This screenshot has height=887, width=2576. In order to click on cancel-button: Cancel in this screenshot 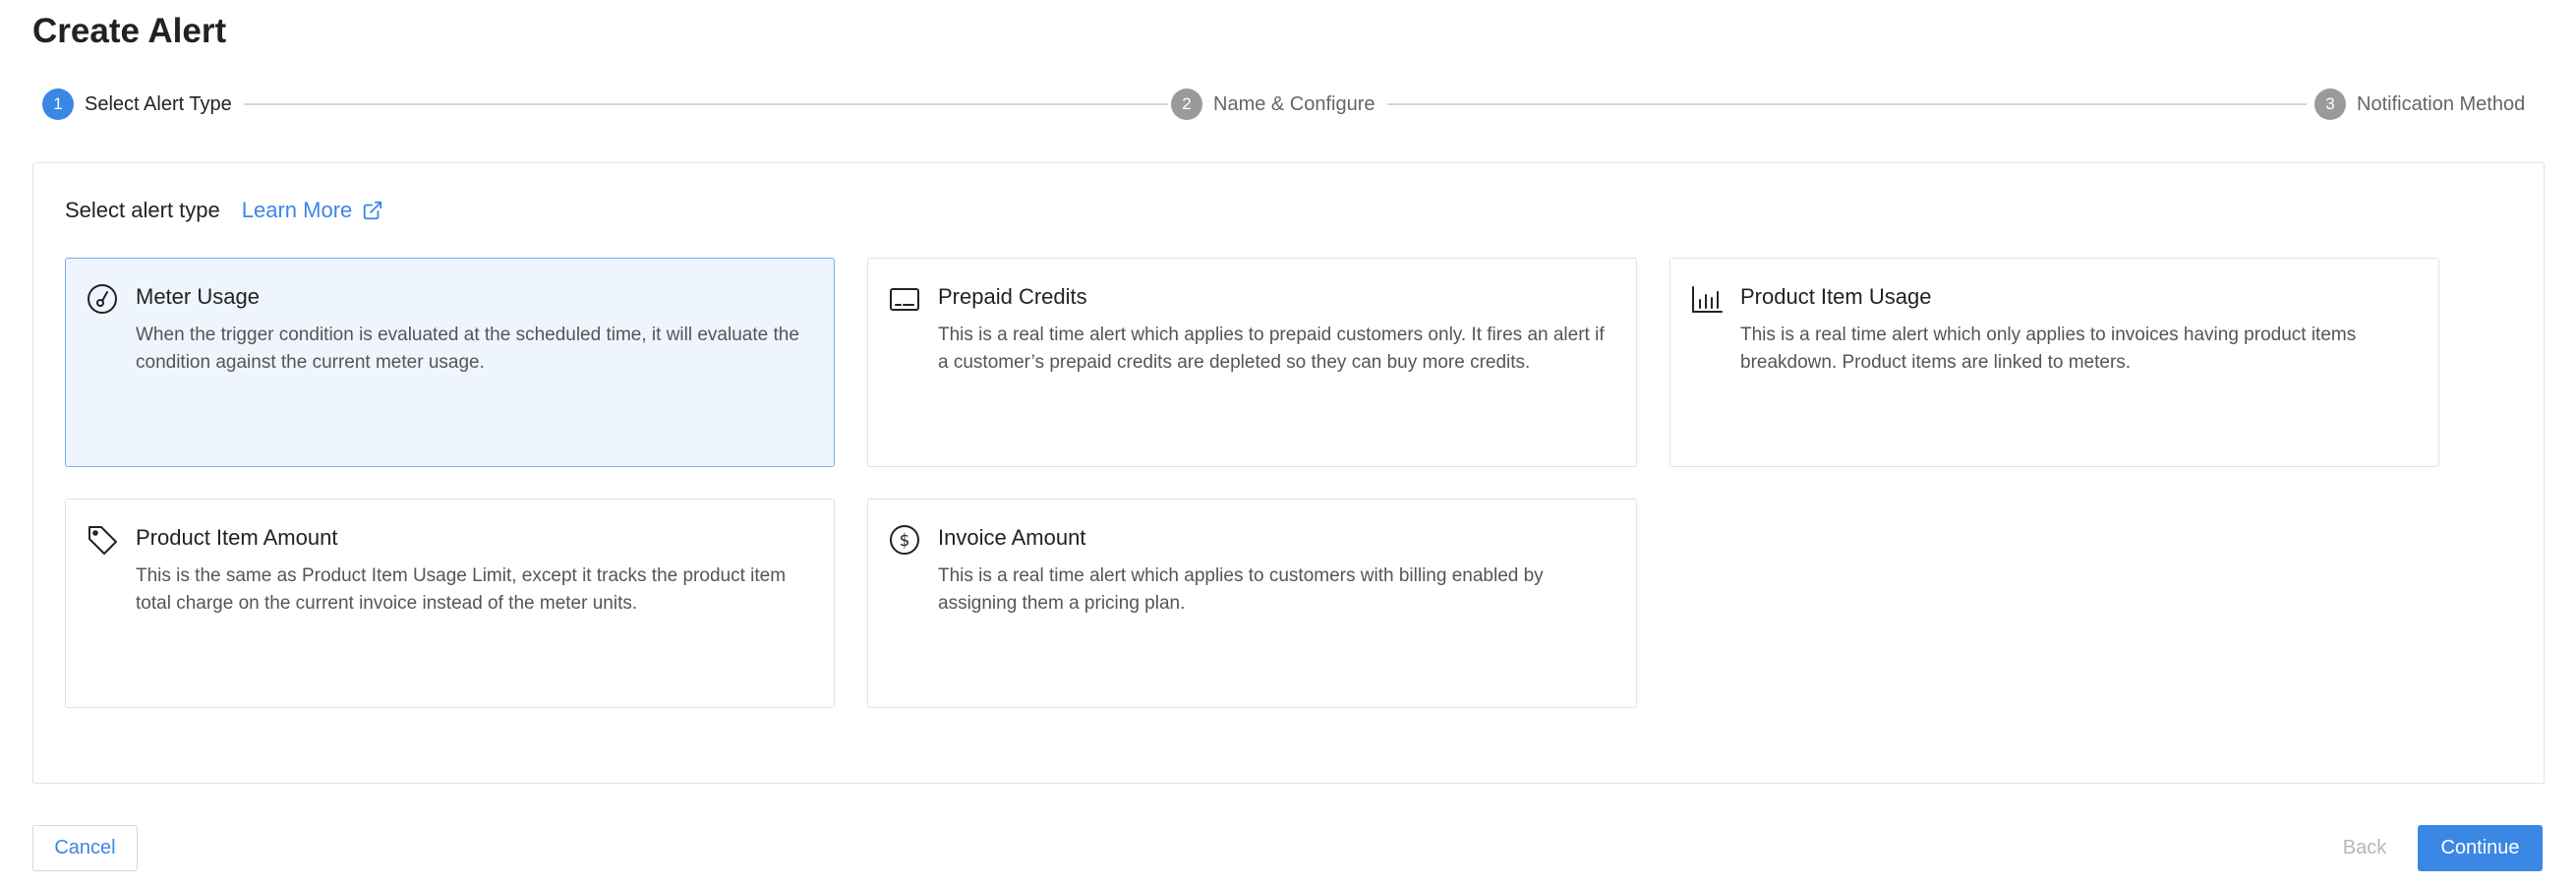, I will do `click(85, 848)`.